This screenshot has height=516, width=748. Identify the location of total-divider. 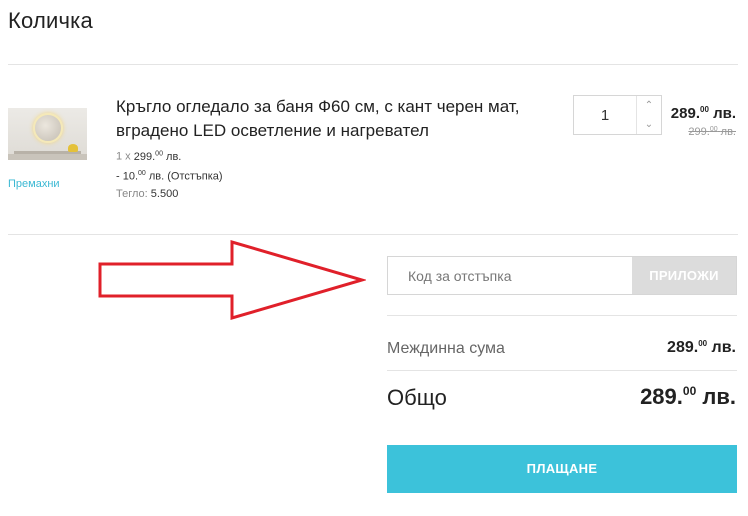
(562, 370).